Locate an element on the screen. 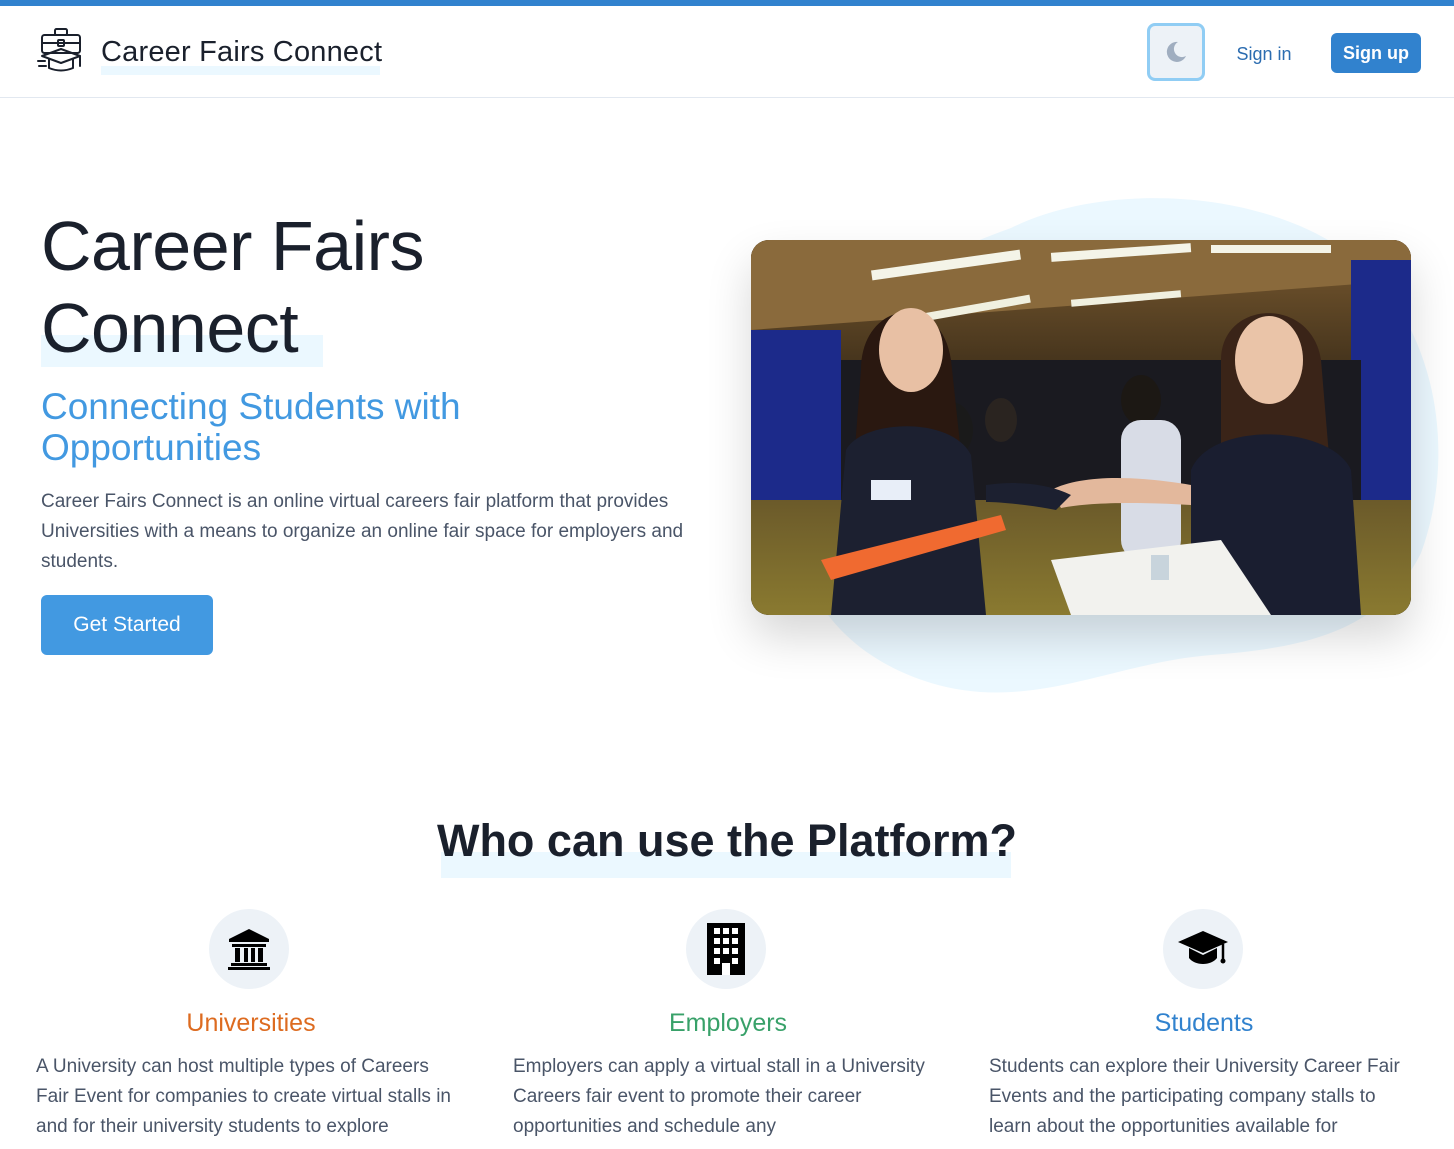 This screenshot has width=1454, height=1149. hero-title-line1: Career Fairs is located at coordinates (232, 246).